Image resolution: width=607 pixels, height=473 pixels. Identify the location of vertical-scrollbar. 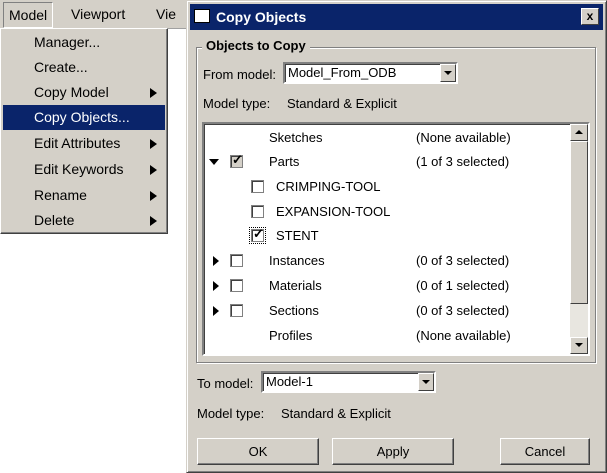
(579, 239).